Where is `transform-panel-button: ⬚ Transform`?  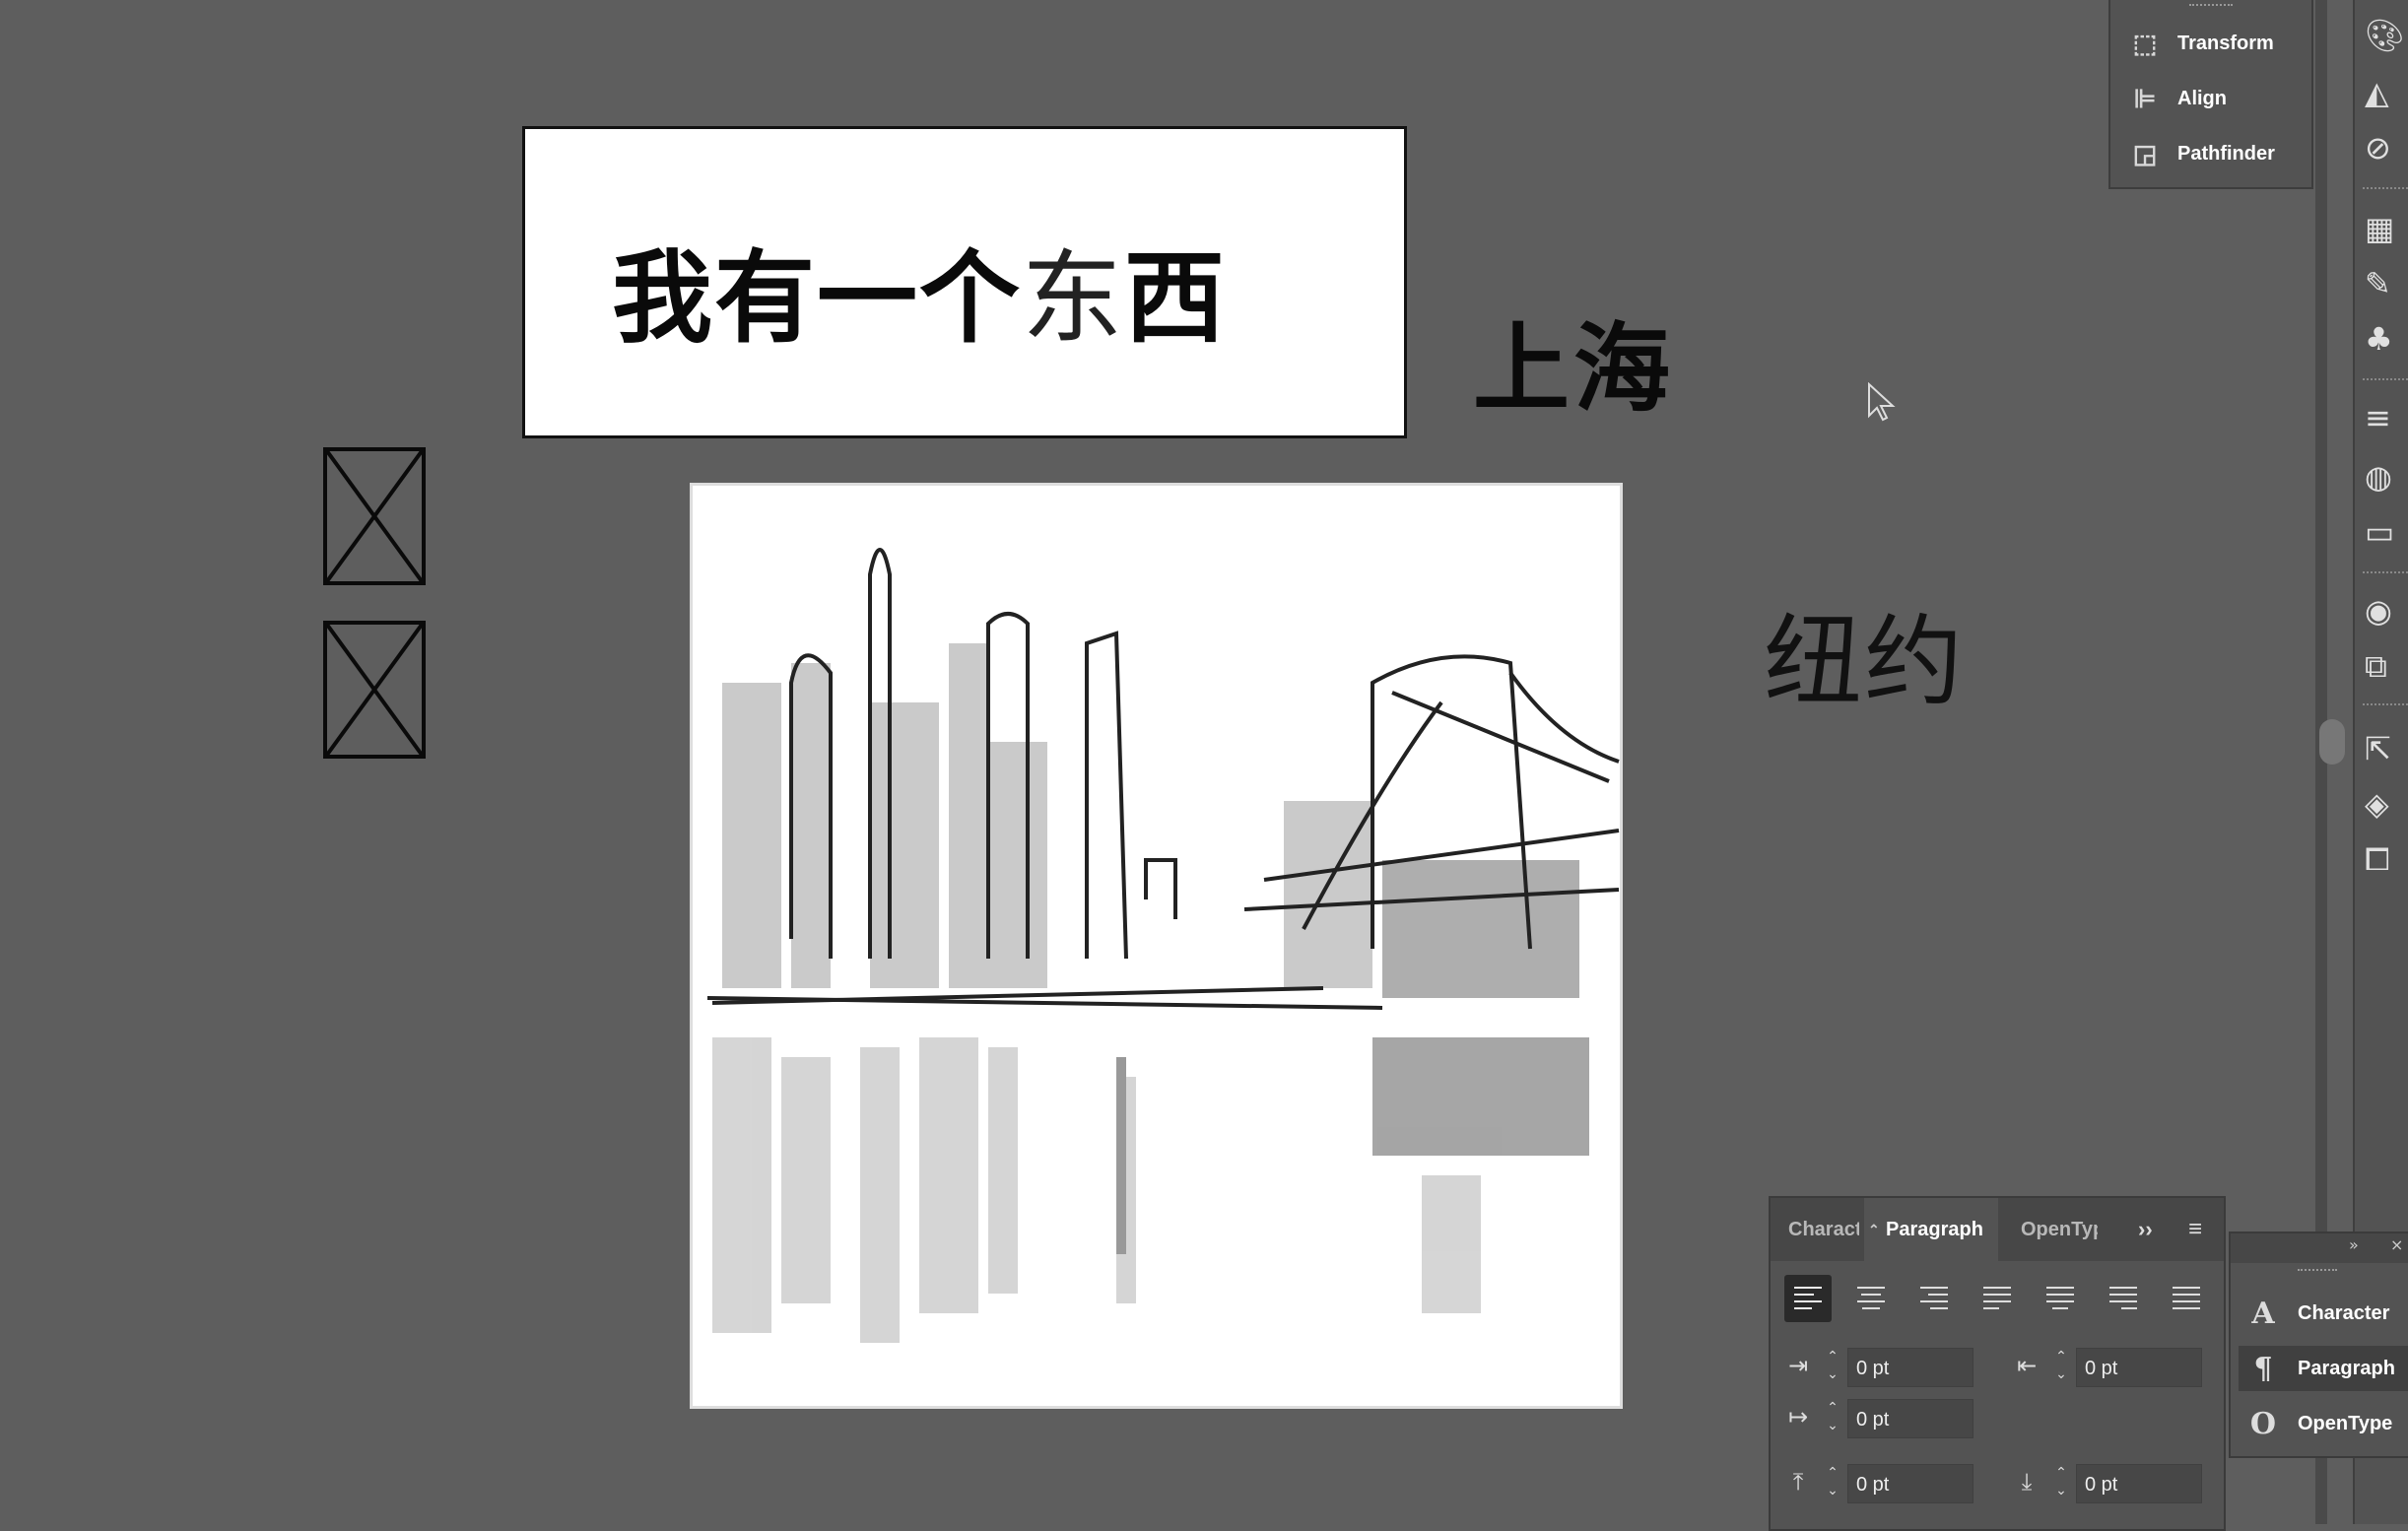 transform-panel-button: ⬚ Transform is located at coordinates (2217, 43).